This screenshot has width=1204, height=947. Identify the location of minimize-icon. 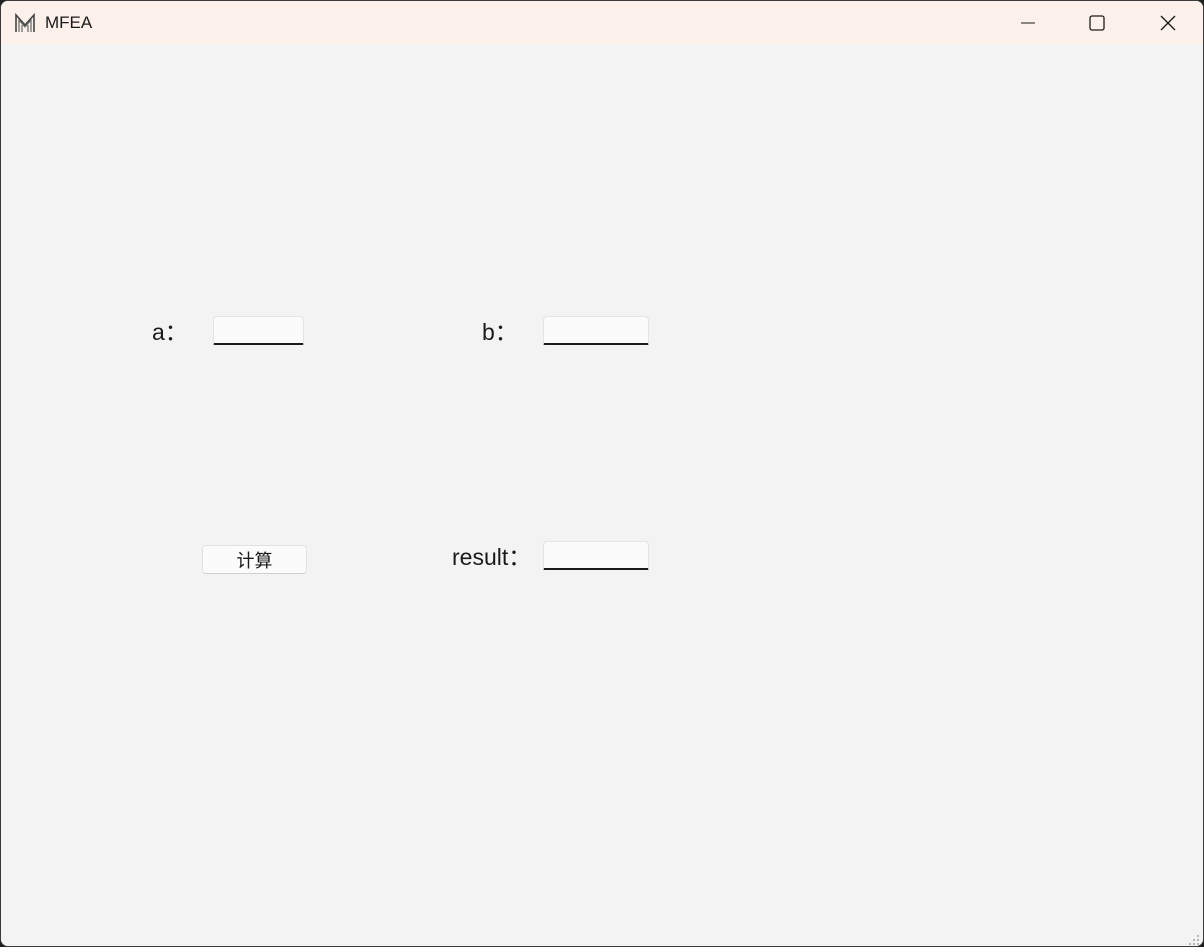
(1028, 23).